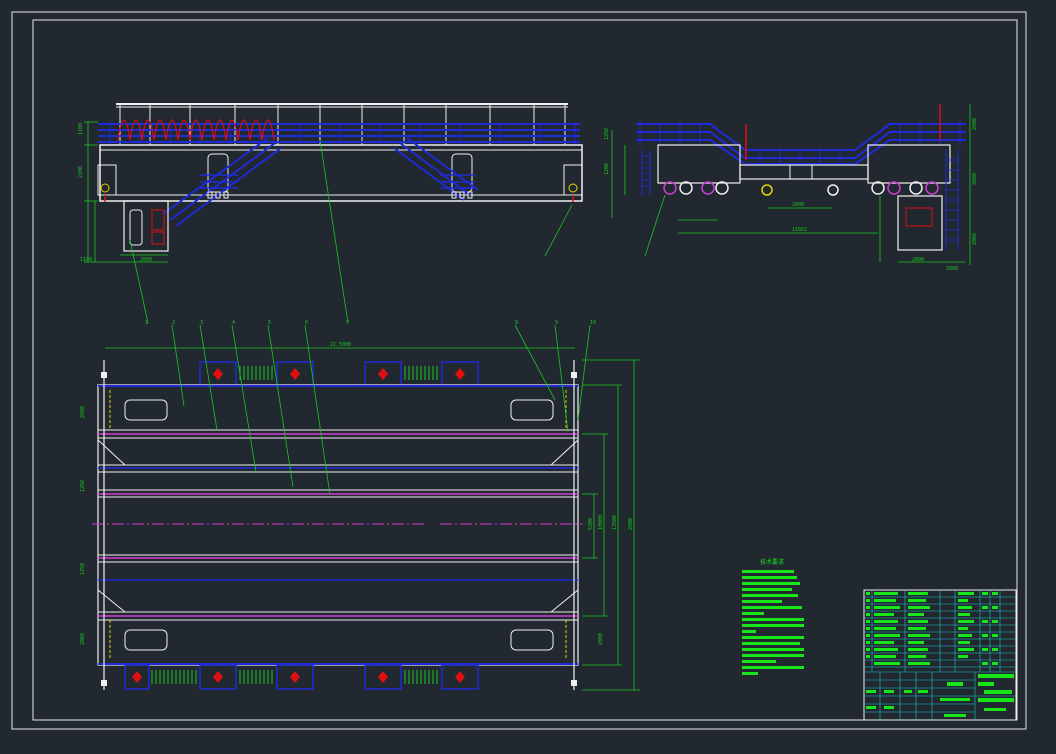  What do you see at coordinates (556, 323) in the screenshot?
I see `leader-9: 9` at bounding box center [556, 323].